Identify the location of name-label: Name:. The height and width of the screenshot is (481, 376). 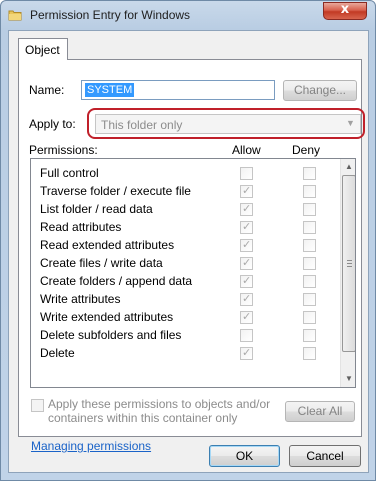
(47, 90).